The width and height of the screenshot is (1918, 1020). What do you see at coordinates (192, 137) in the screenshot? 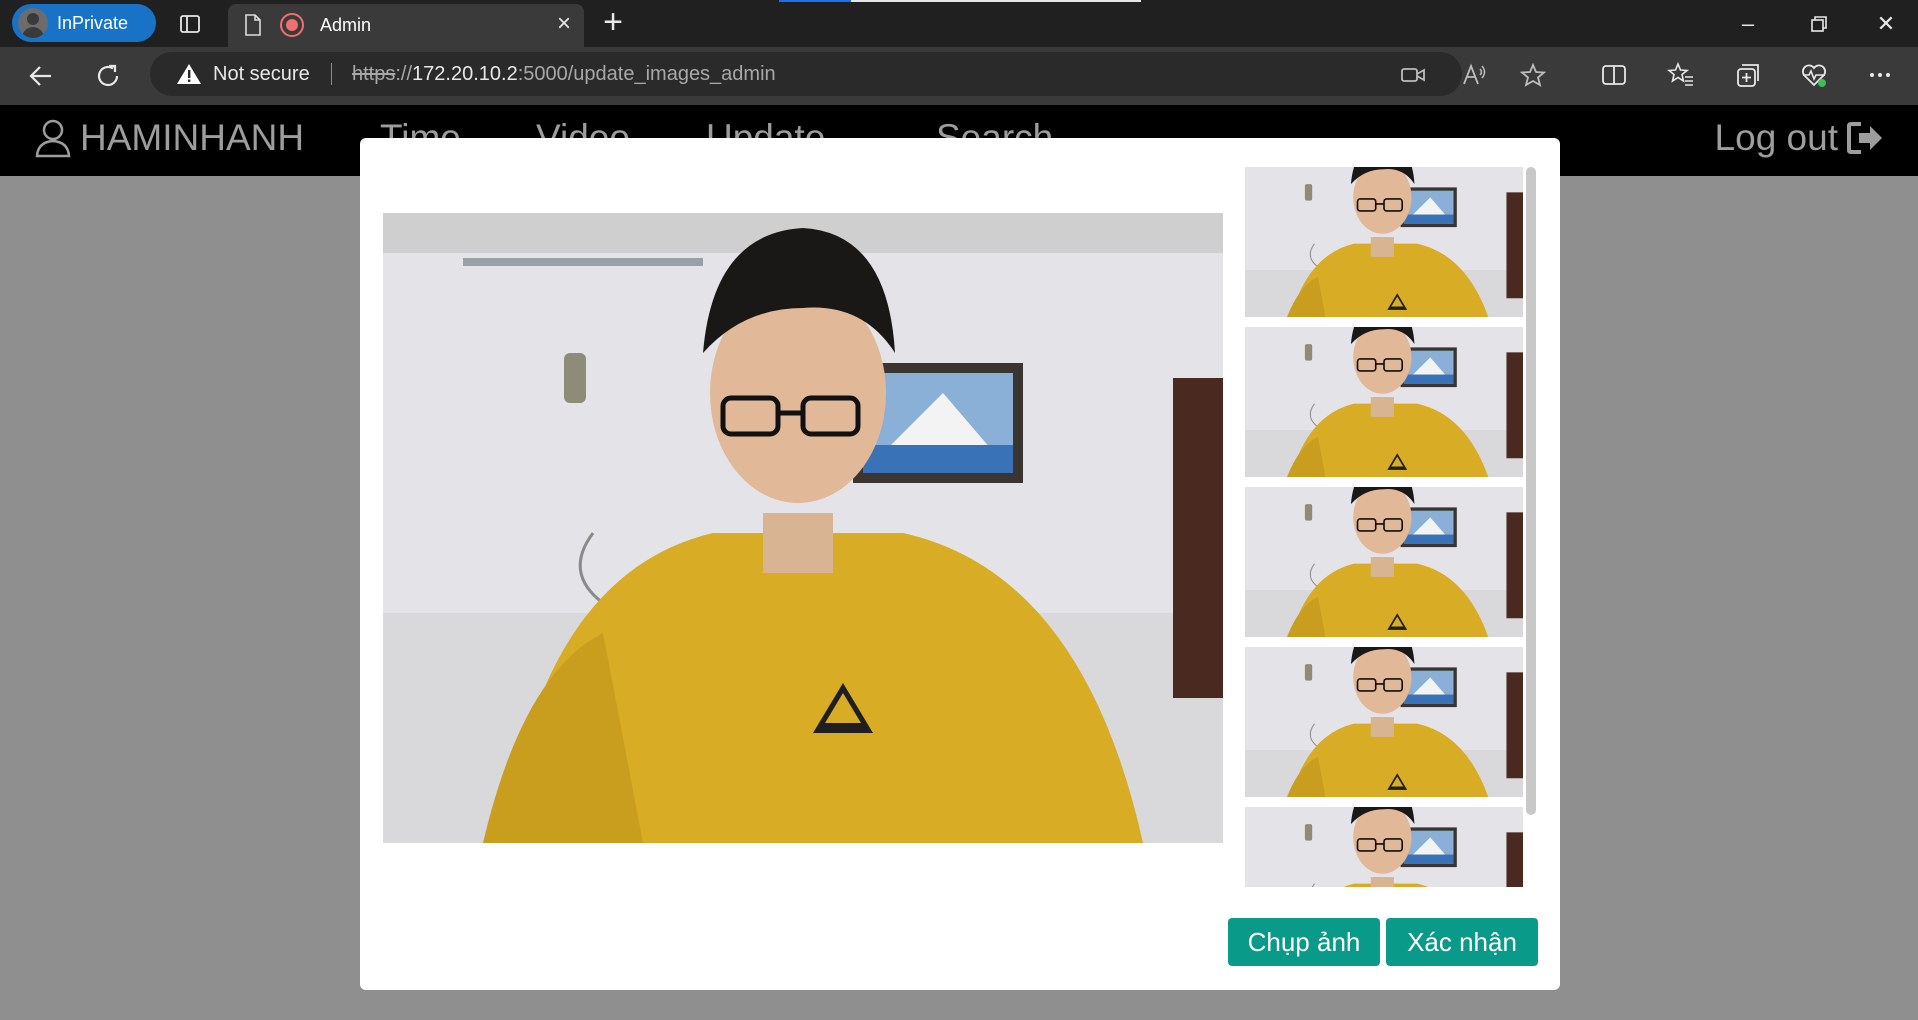
I see `brand-name: HAMINHANH` at bounding box center [192, 137].